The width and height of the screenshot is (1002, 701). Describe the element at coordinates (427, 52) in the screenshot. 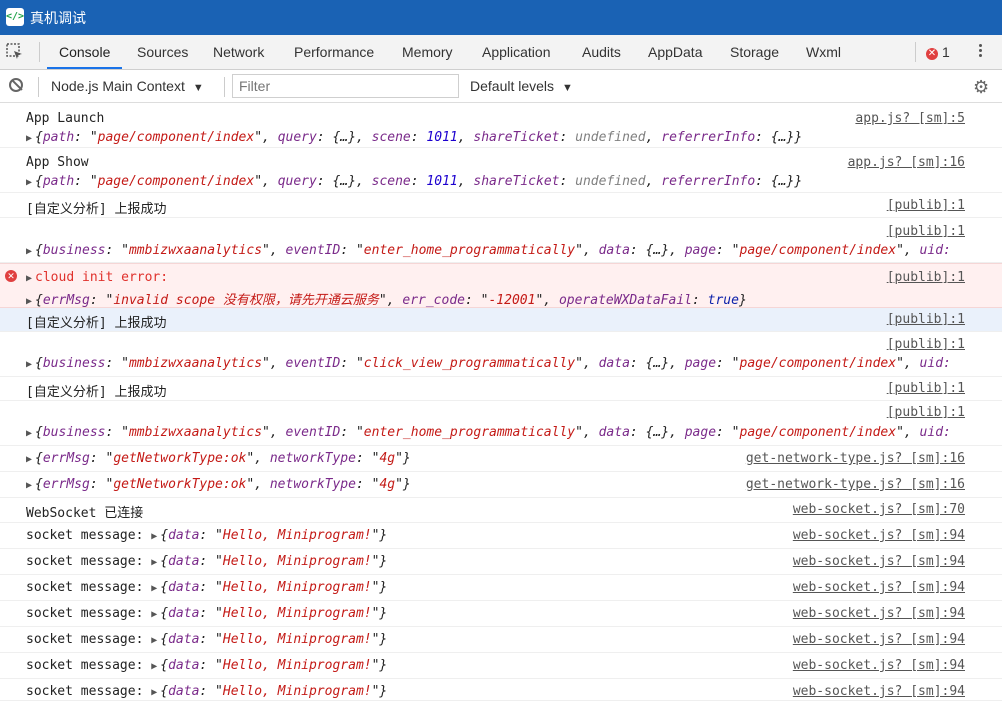

I see `tab-memory: Memory` at that location.